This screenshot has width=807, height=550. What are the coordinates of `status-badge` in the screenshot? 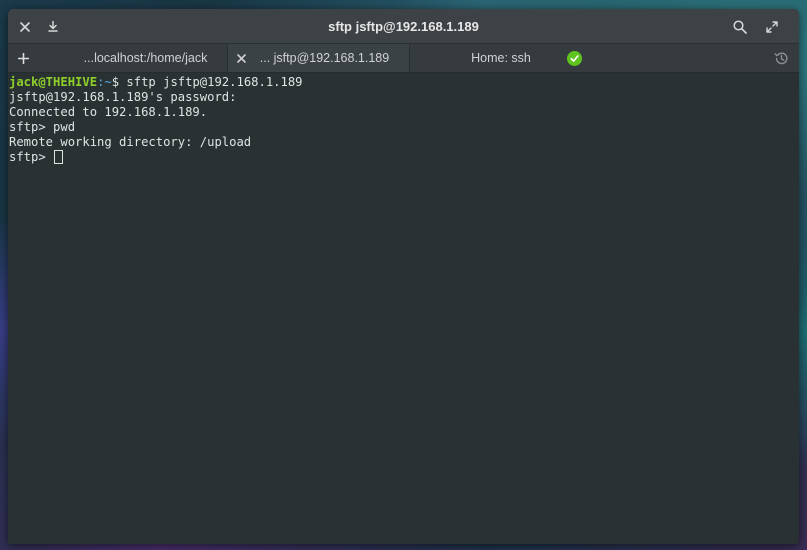 It's located at (574, 58).